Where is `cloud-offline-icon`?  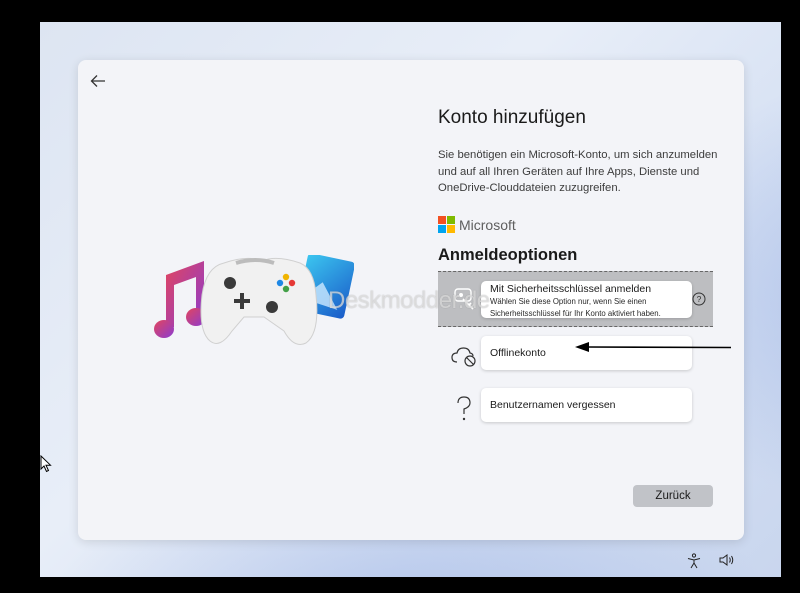
cloud-offline-icon is located at coordinates (464, 357).